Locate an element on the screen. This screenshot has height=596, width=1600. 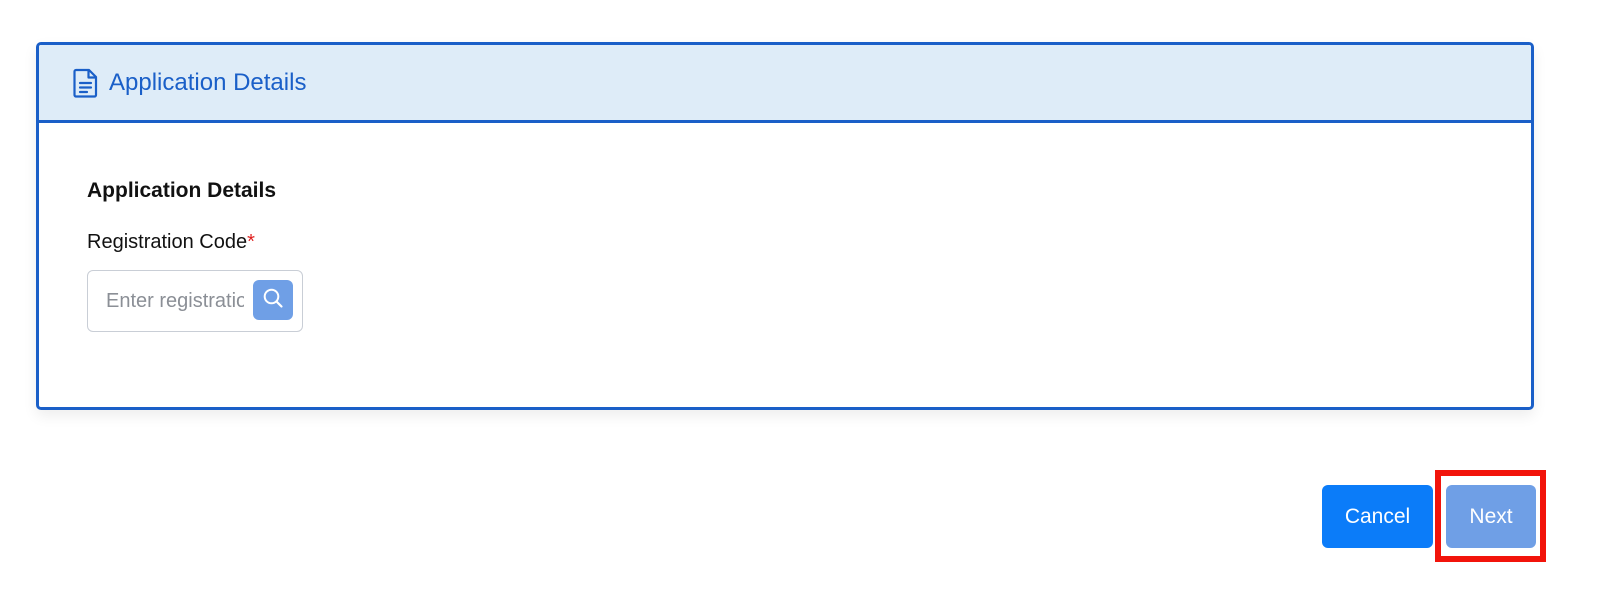
card-header-title: Application Details is located at coordinates (208, 82).